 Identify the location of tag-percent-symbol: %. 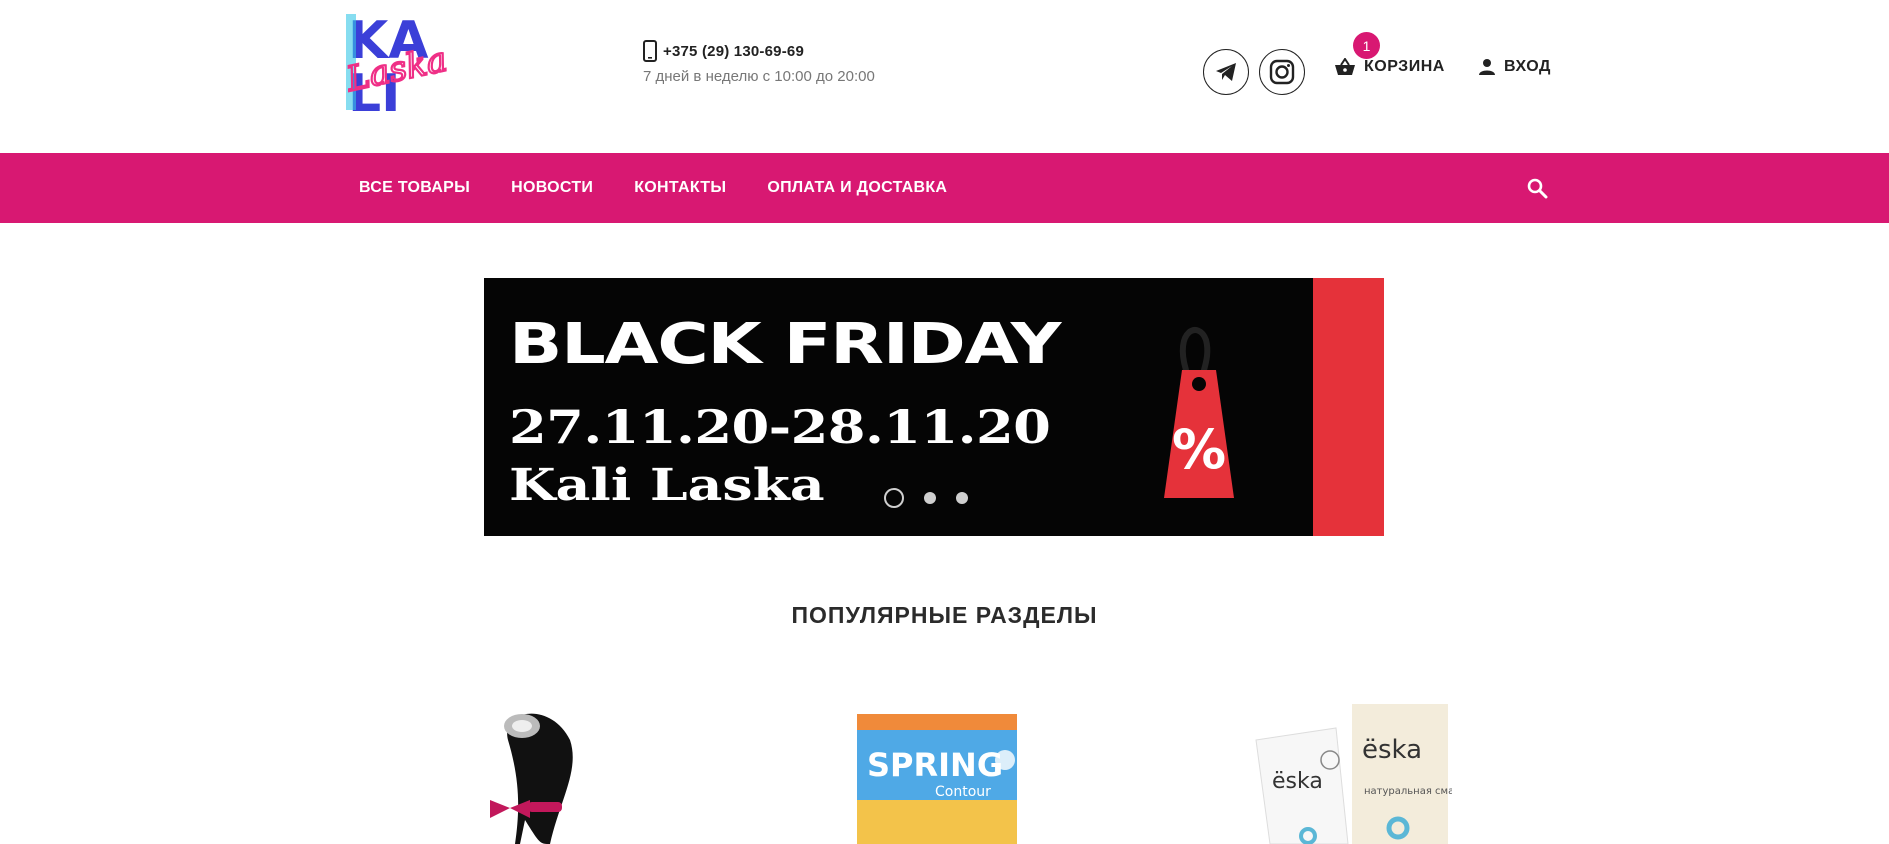
(1199, 449).